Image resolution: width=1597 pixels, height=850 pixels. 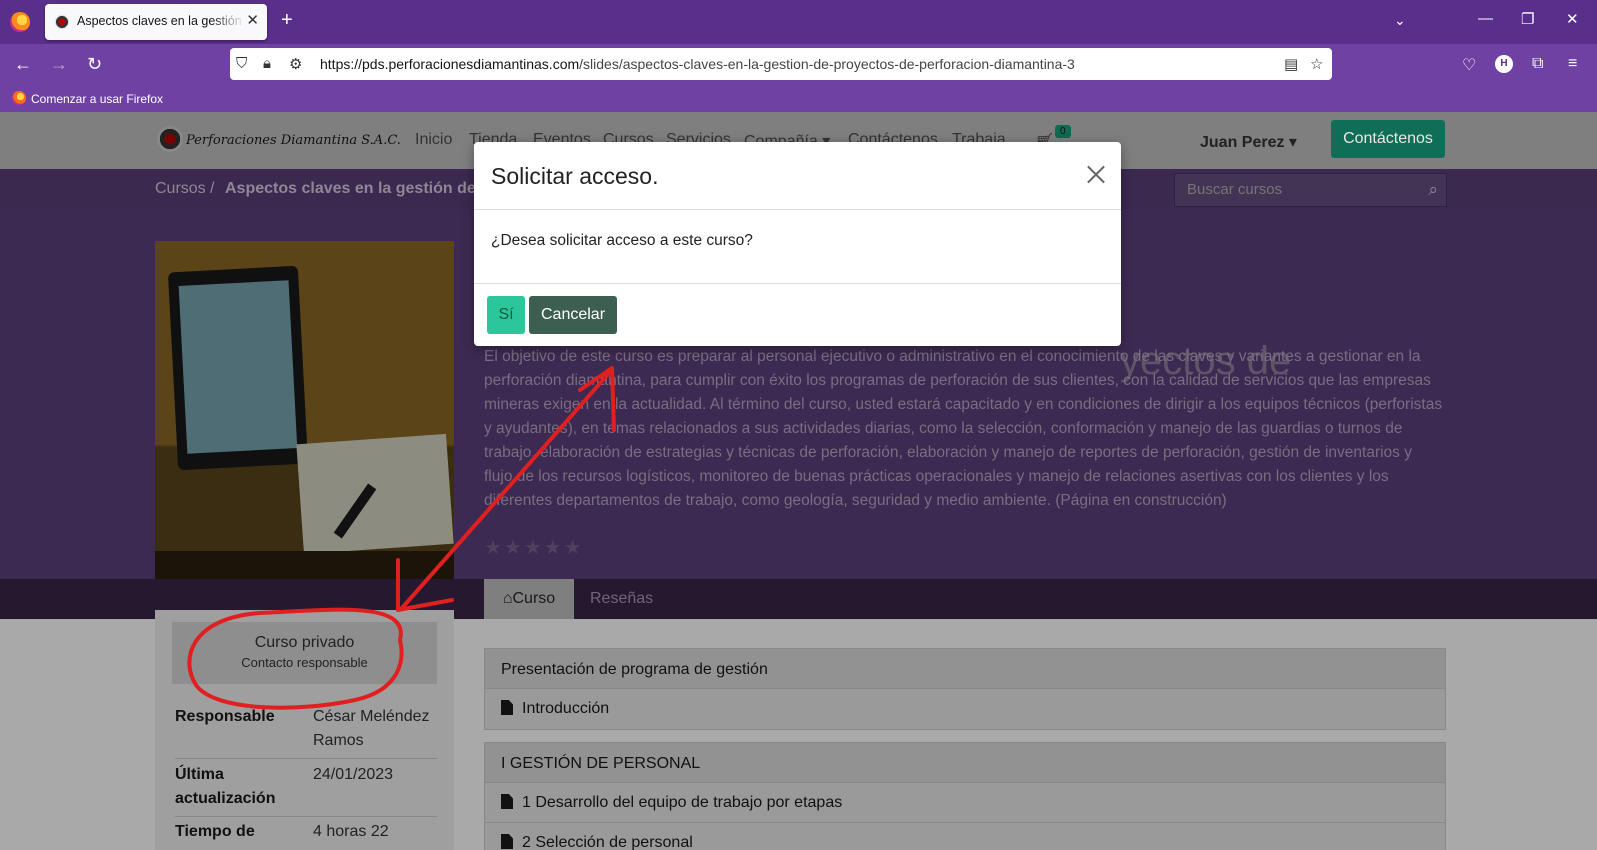 I want to click on info-value: 4 horas 22, so click(x=351, y=831).